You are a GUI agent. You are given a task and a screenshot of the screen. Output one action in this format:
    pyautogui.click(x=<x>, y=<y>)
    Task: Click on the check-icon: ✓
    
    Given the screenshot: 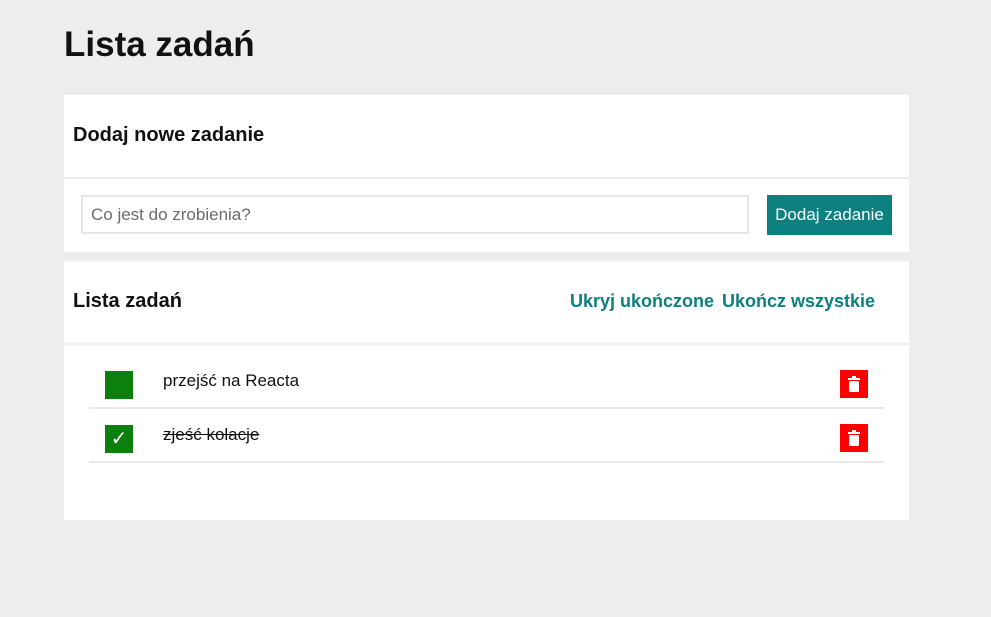 What is the action you would take?
    pyautogui.click(x=119, y=439)
    